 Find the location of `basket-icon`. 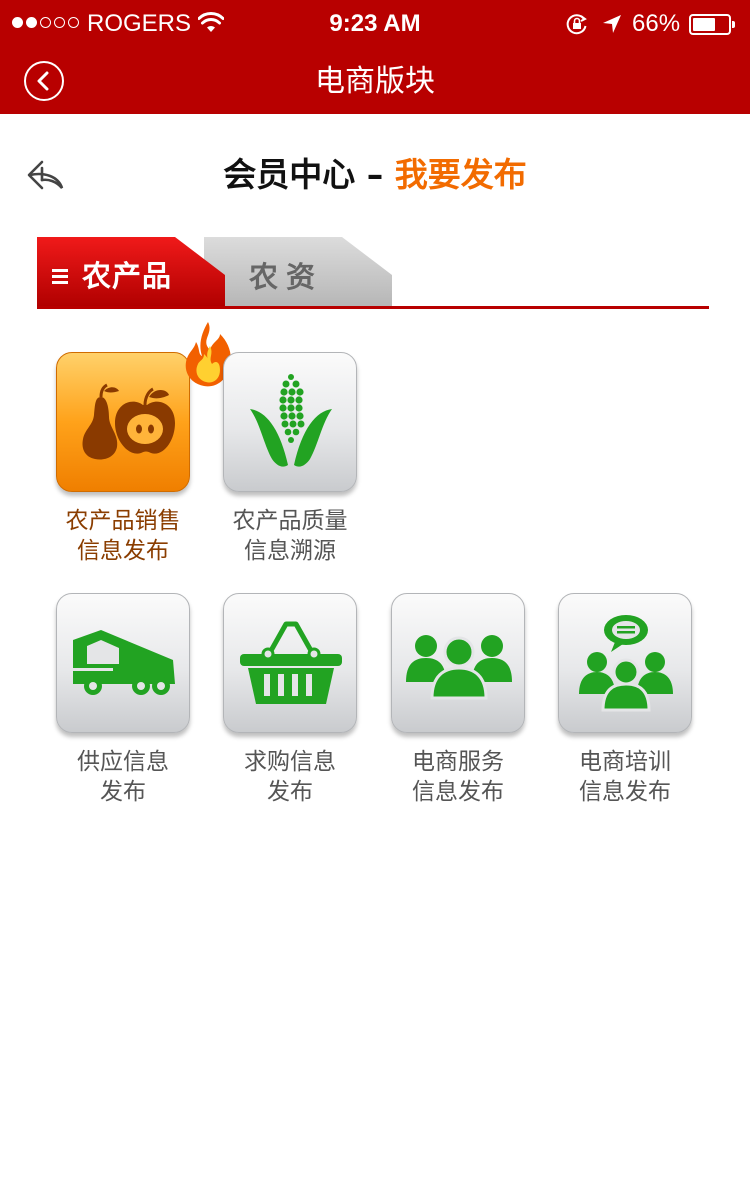

basket-icon is located at coordinates (291, 662).